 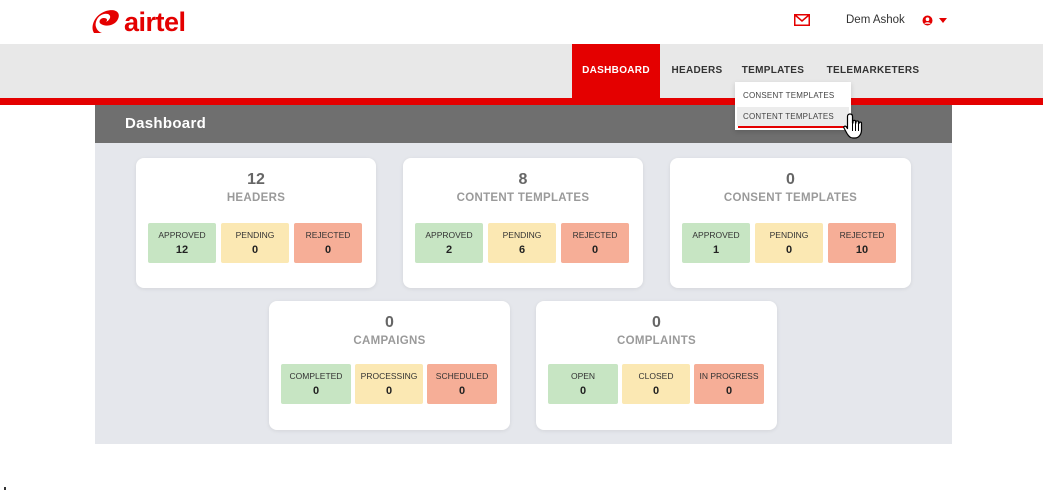 I want to click on airtel-logo: airtel, so click(x=137, y=22).